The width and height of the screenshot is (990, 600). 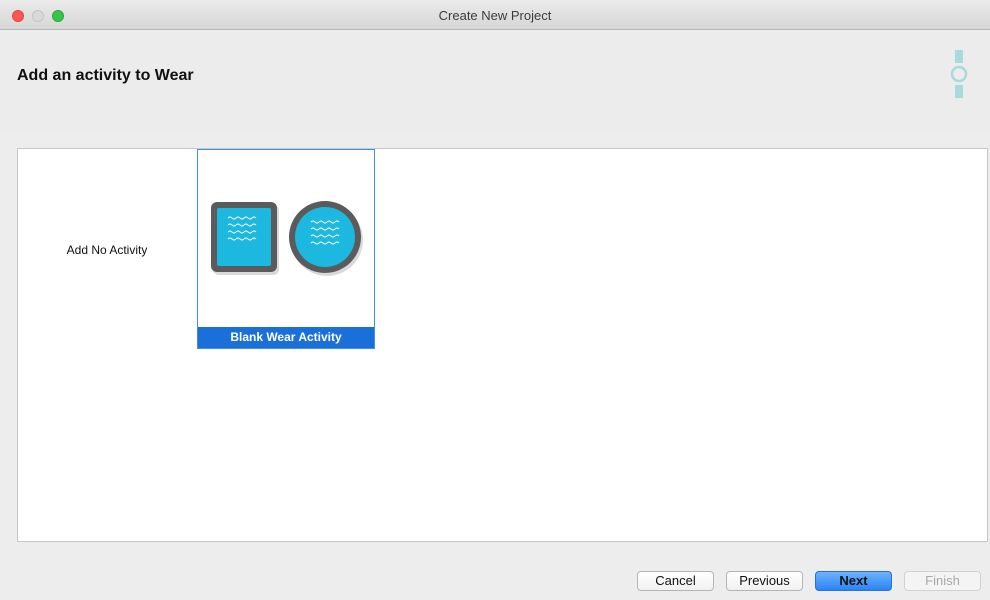 I want to click on next-button: Next, so click(x=853, y=581).